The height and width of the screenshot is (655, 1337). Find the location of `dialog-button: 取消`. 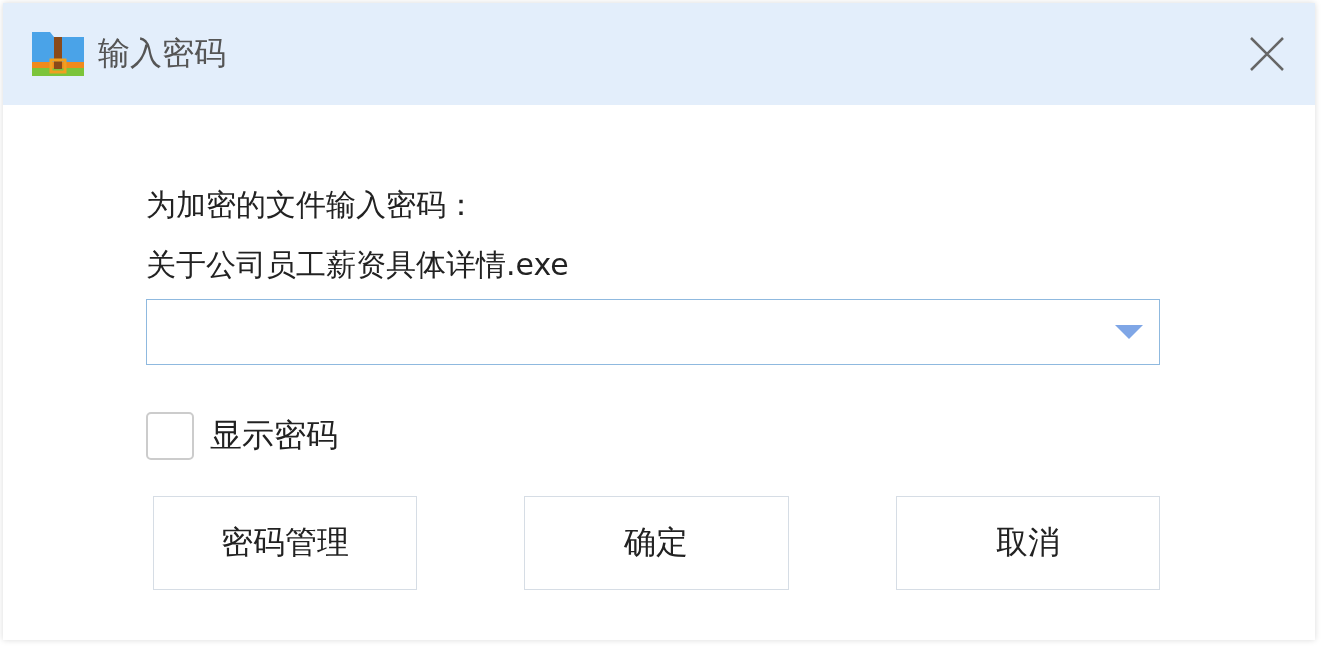

dialog-button: 取消 is located at coordinates (1027, 543).